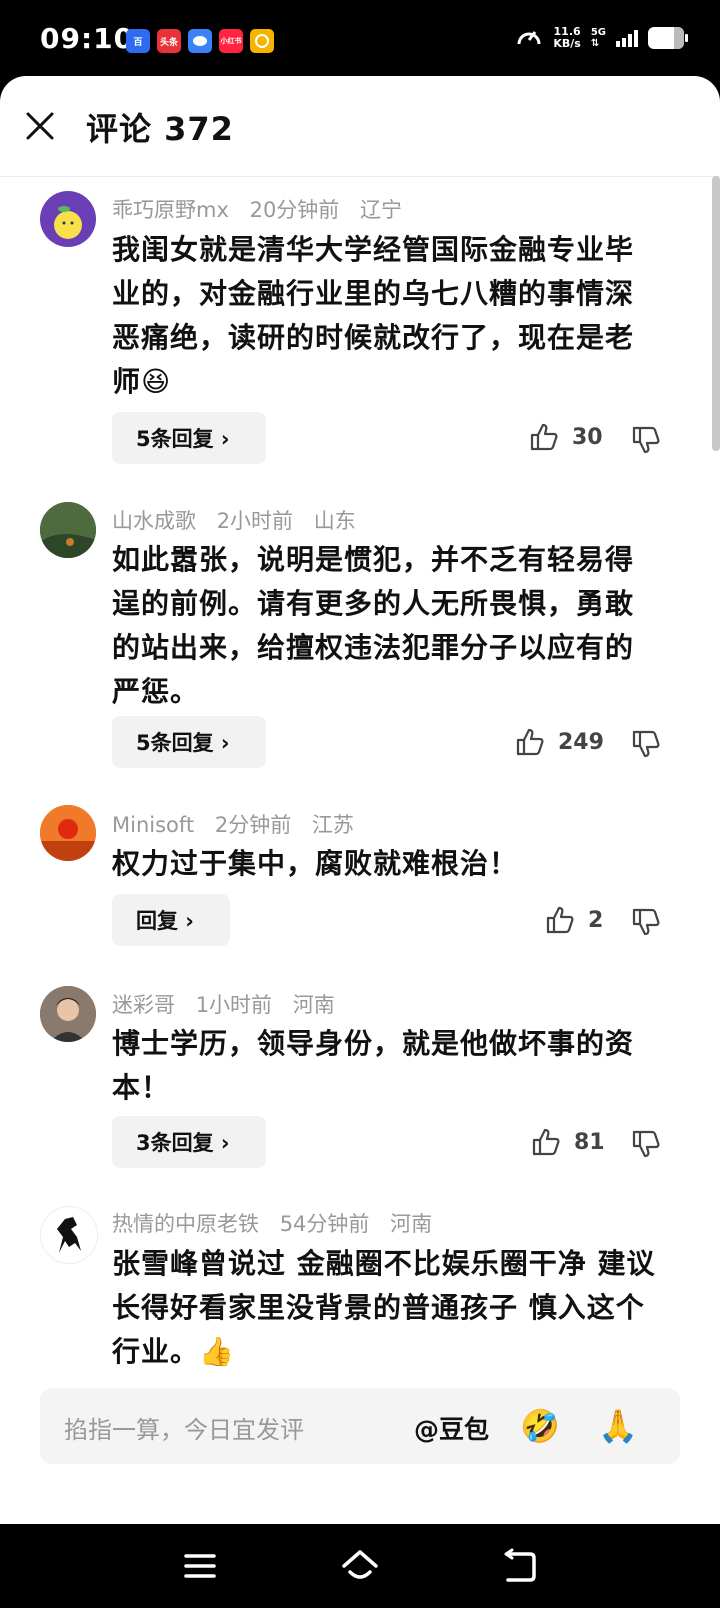  Describe the element at coordinates (234, 1005) in the screenshot. I see `comment-time: 1小时前` at that location.